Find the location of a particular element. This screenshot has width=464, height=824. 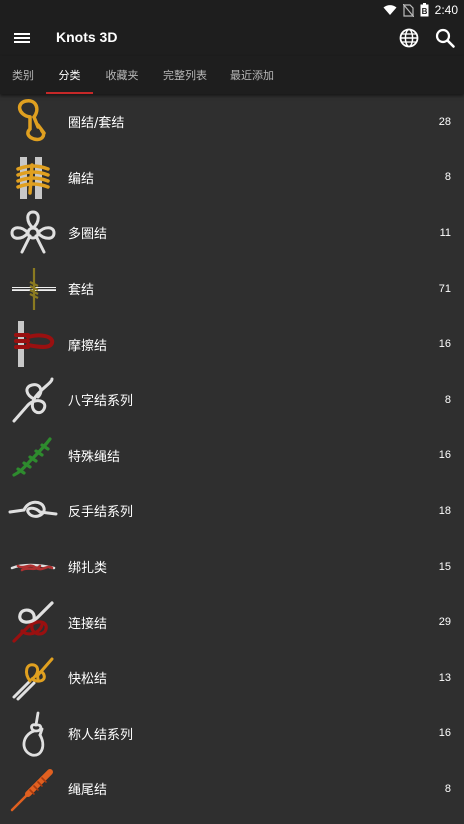

wifi-icon is located at coordinates (390, 10).